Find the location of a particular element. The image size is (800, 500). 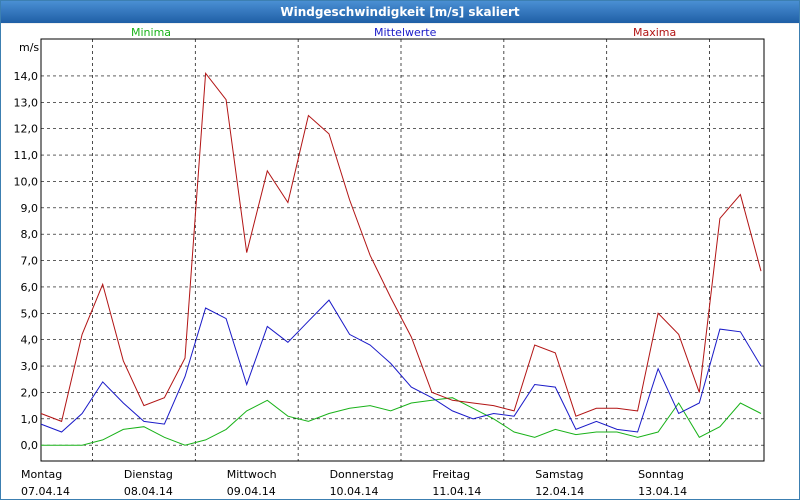

y-tick-label: 13,0 is located at coordinates (26, 102).